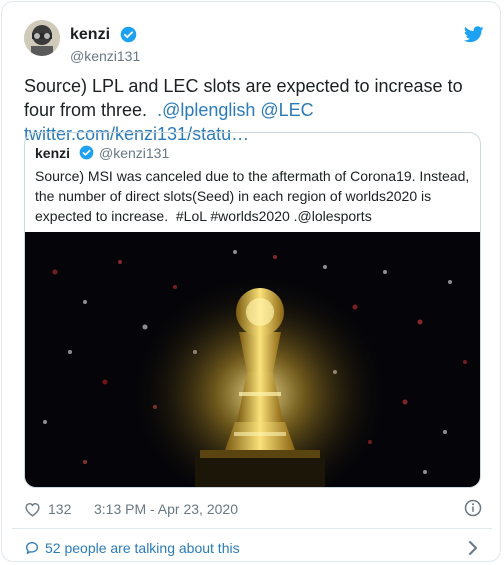 The image size is (504, 565). Describe the element at coordinates (252, 528) in the screenshot. I see `divider` at that location.